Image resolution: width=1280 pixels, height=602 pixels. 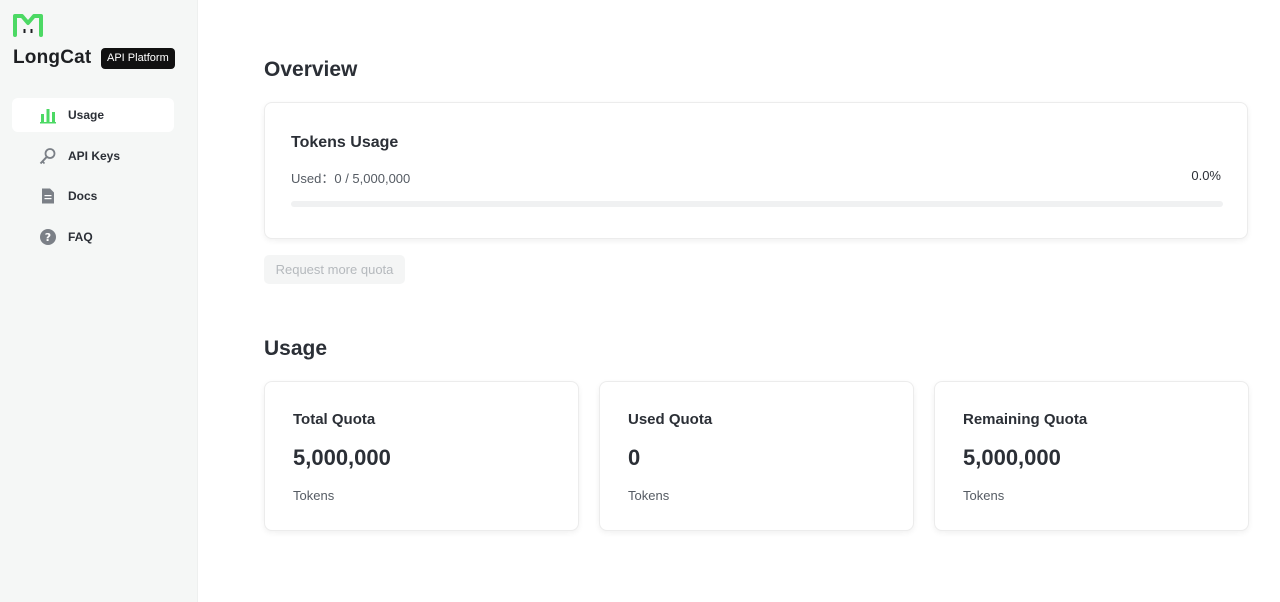 What do you see at coordinates (757, 204) in the screenshot?
I see `tokens-progress-bar` at bounding box center [757, 204].